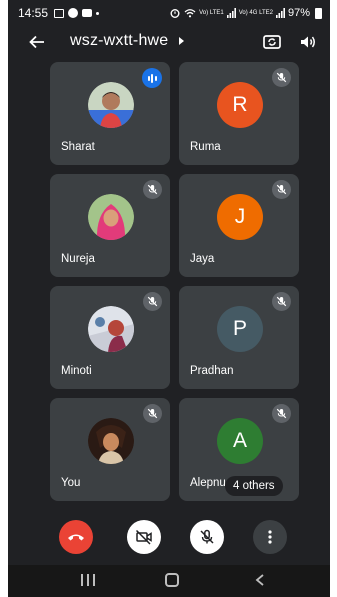  Describe the element at coordinates (169, 42) in the screenshot. I see `meeting-top-bar: wsz-wxtt-hwe` at that location.